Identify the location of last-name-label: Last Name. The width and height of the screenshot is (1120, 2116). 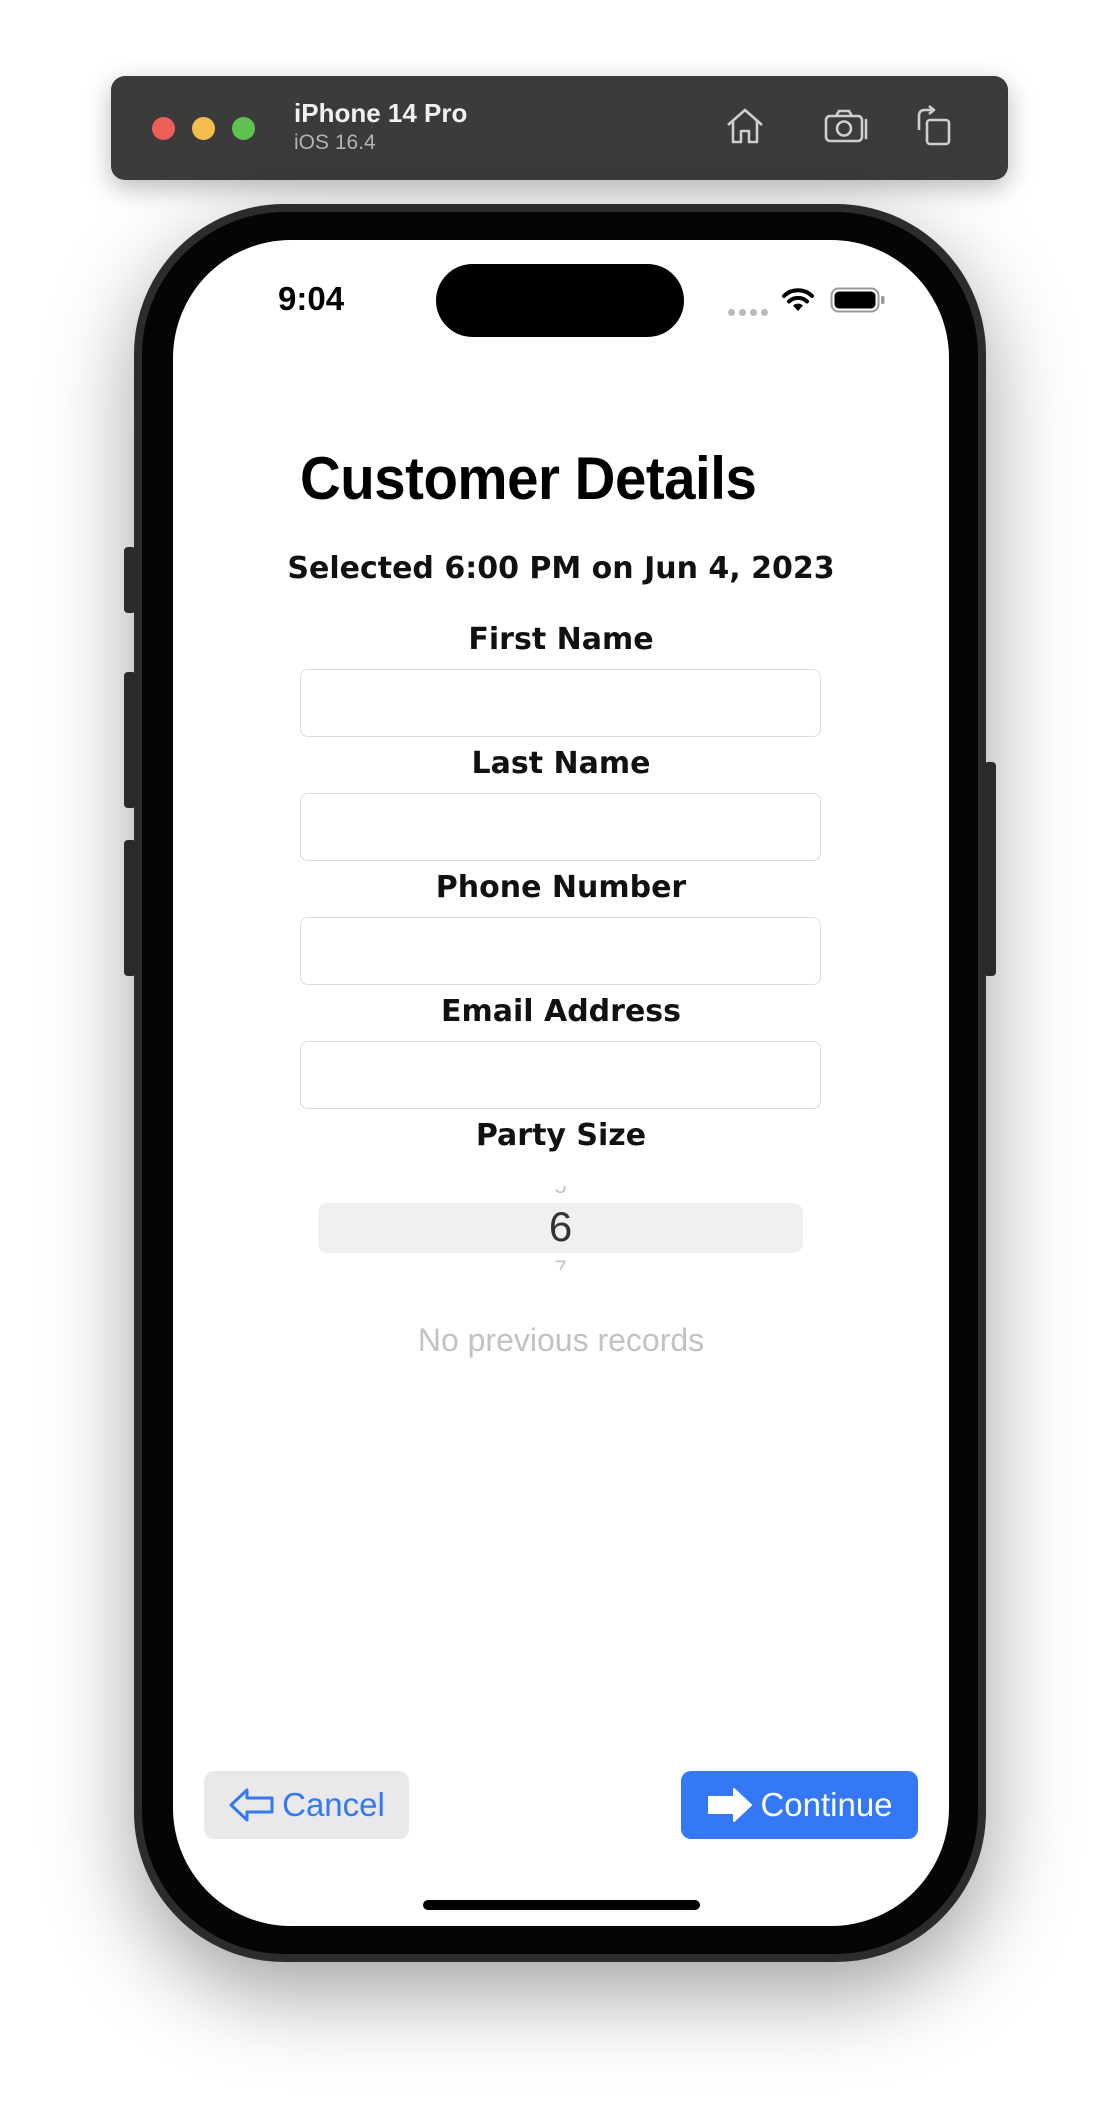
(561, 763).